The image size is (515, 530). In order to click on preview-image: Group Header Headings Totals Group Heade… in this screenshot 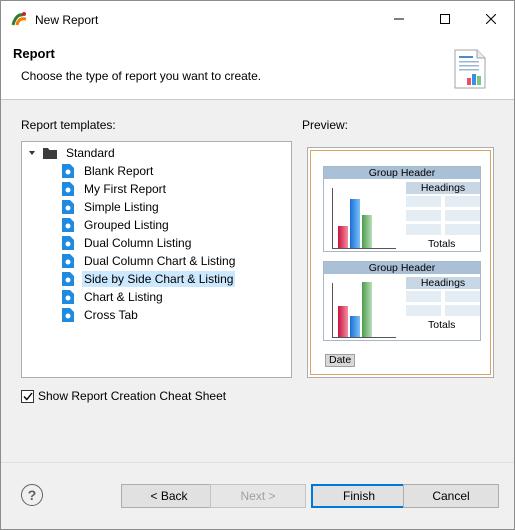, I will do `click(400, 262)`.